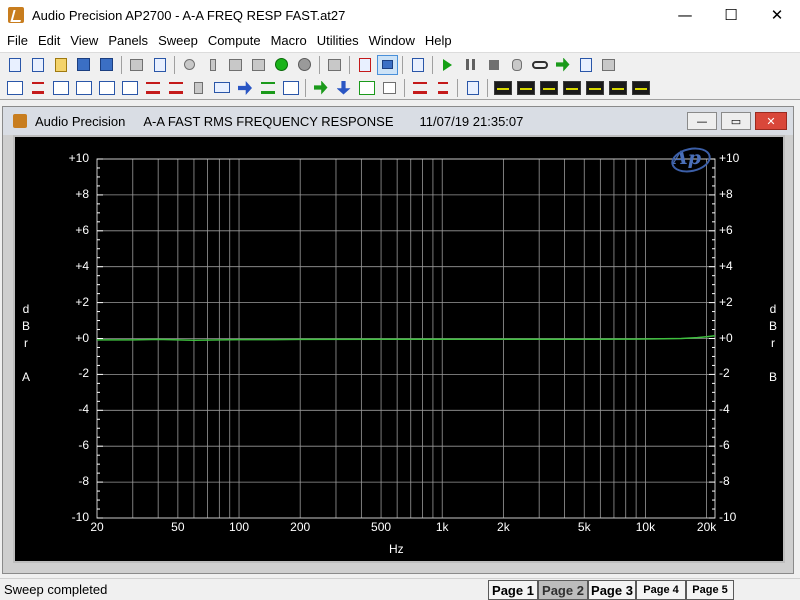  I want to click on switcher-icon, so click(83, 88).